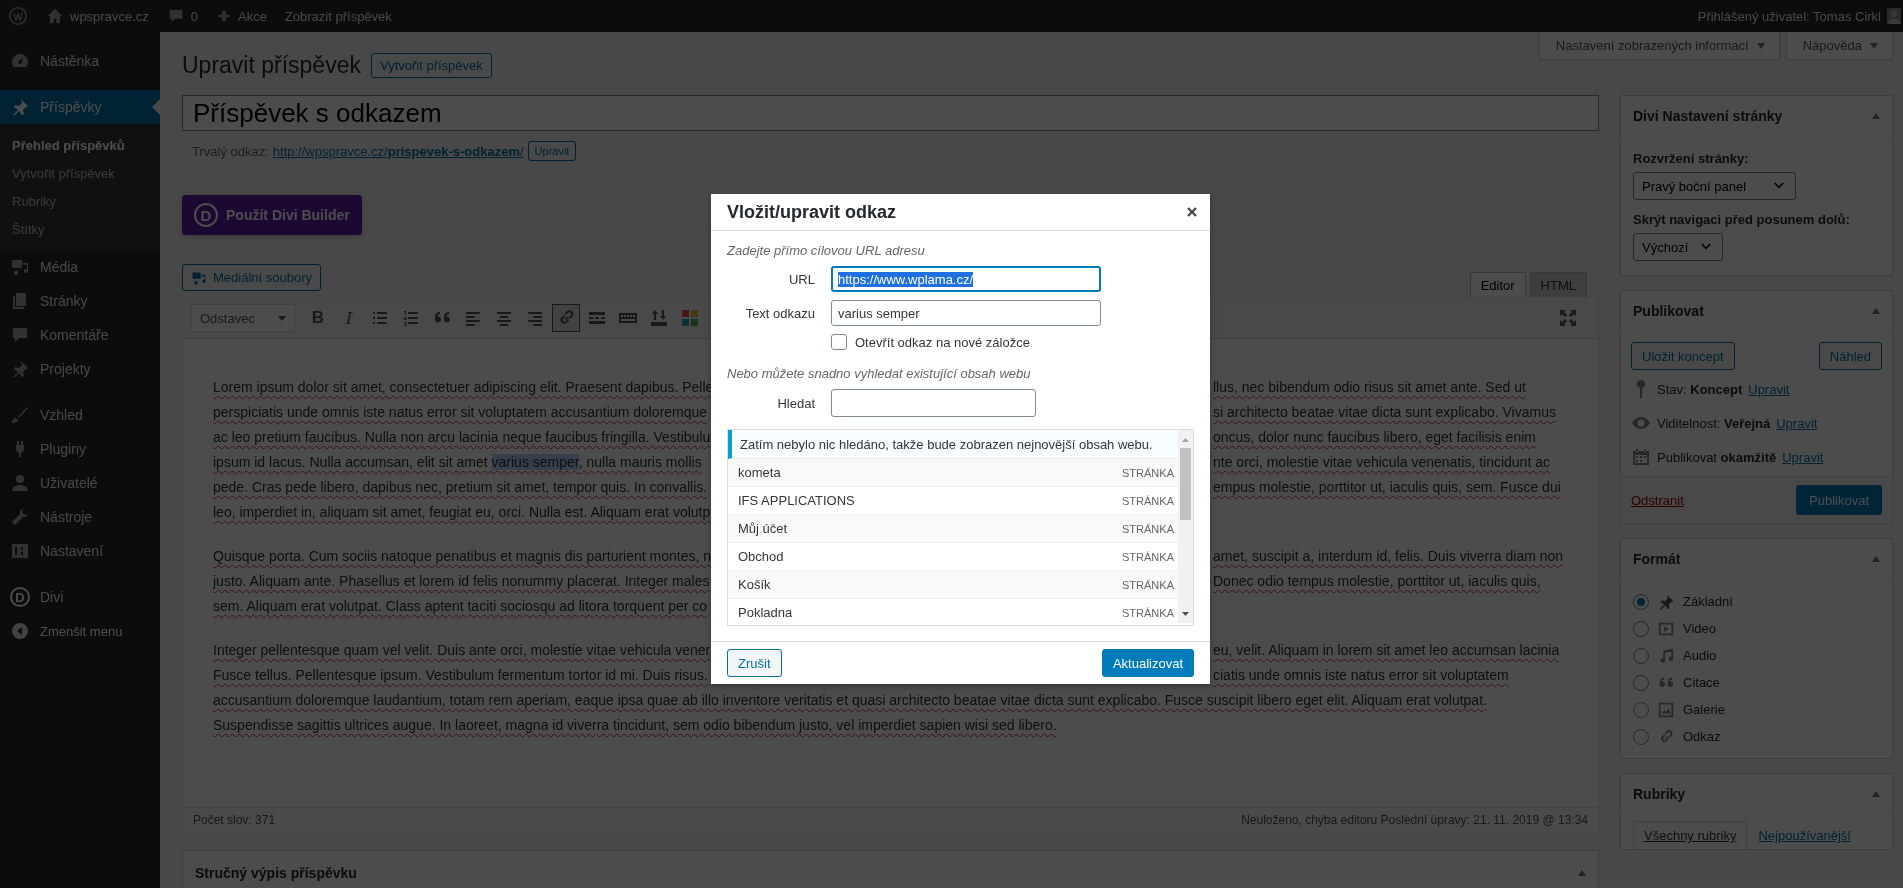 The width and height of the screenshot is (1903, 888). Describe the element at coordinates (1657, 559) in the screenshot. I see `panel-title: Formát` at that location.